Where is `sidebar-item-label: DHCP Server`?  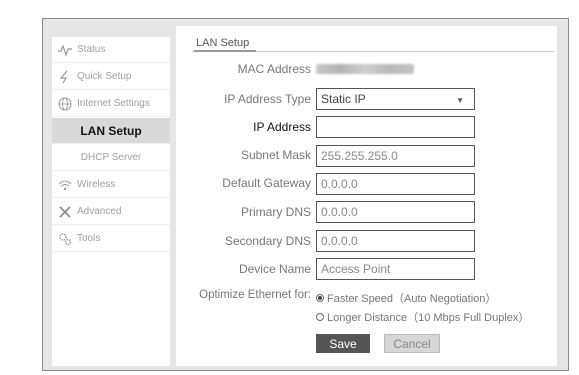 sidebar-item-label: DHCP Server is located at coordinates (111, 157).